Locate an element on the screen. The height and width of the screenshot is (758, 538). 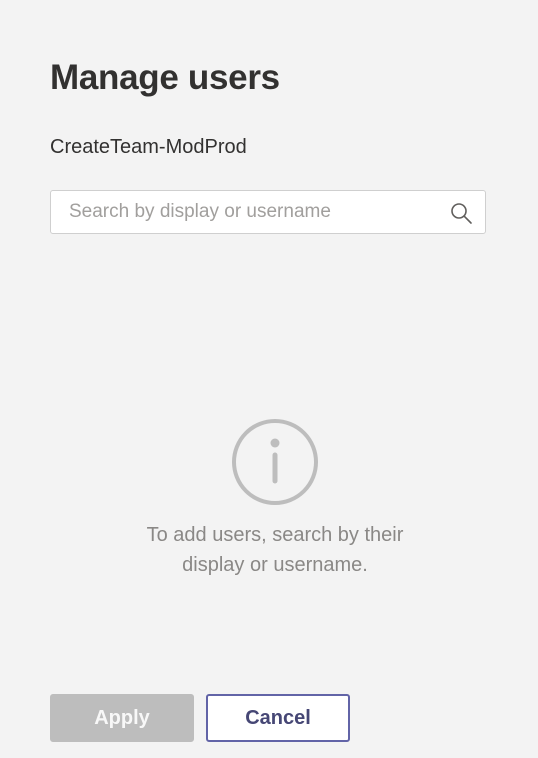
search-icon-graphic is located at coordinates (461, 213).